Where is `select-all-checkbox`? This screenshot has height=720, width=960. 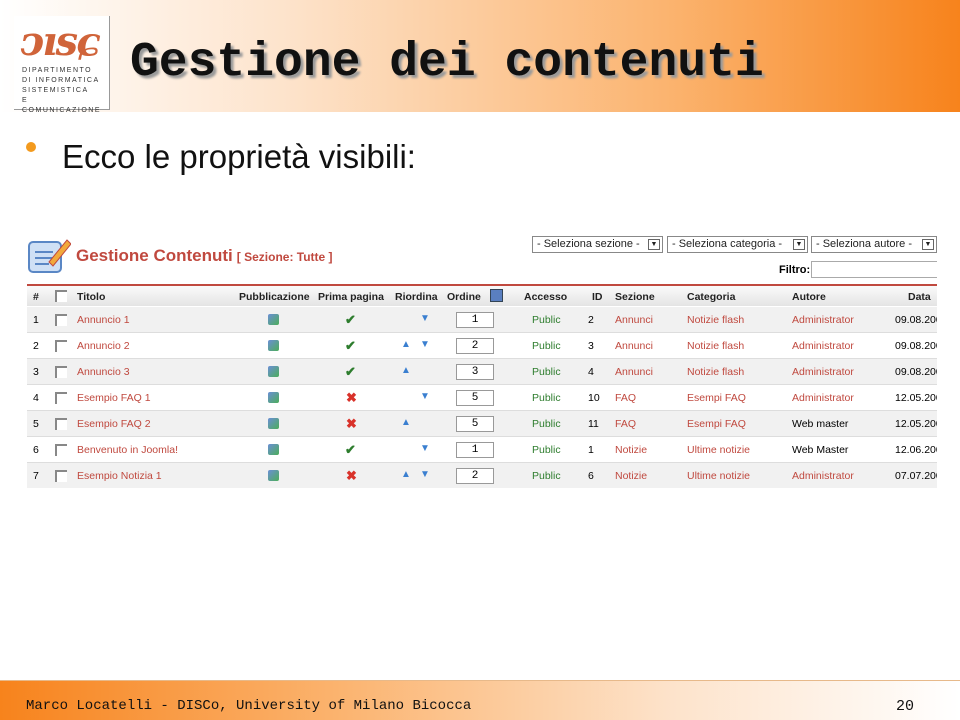 select-all-checkbox is located at coordinates (61, 296).